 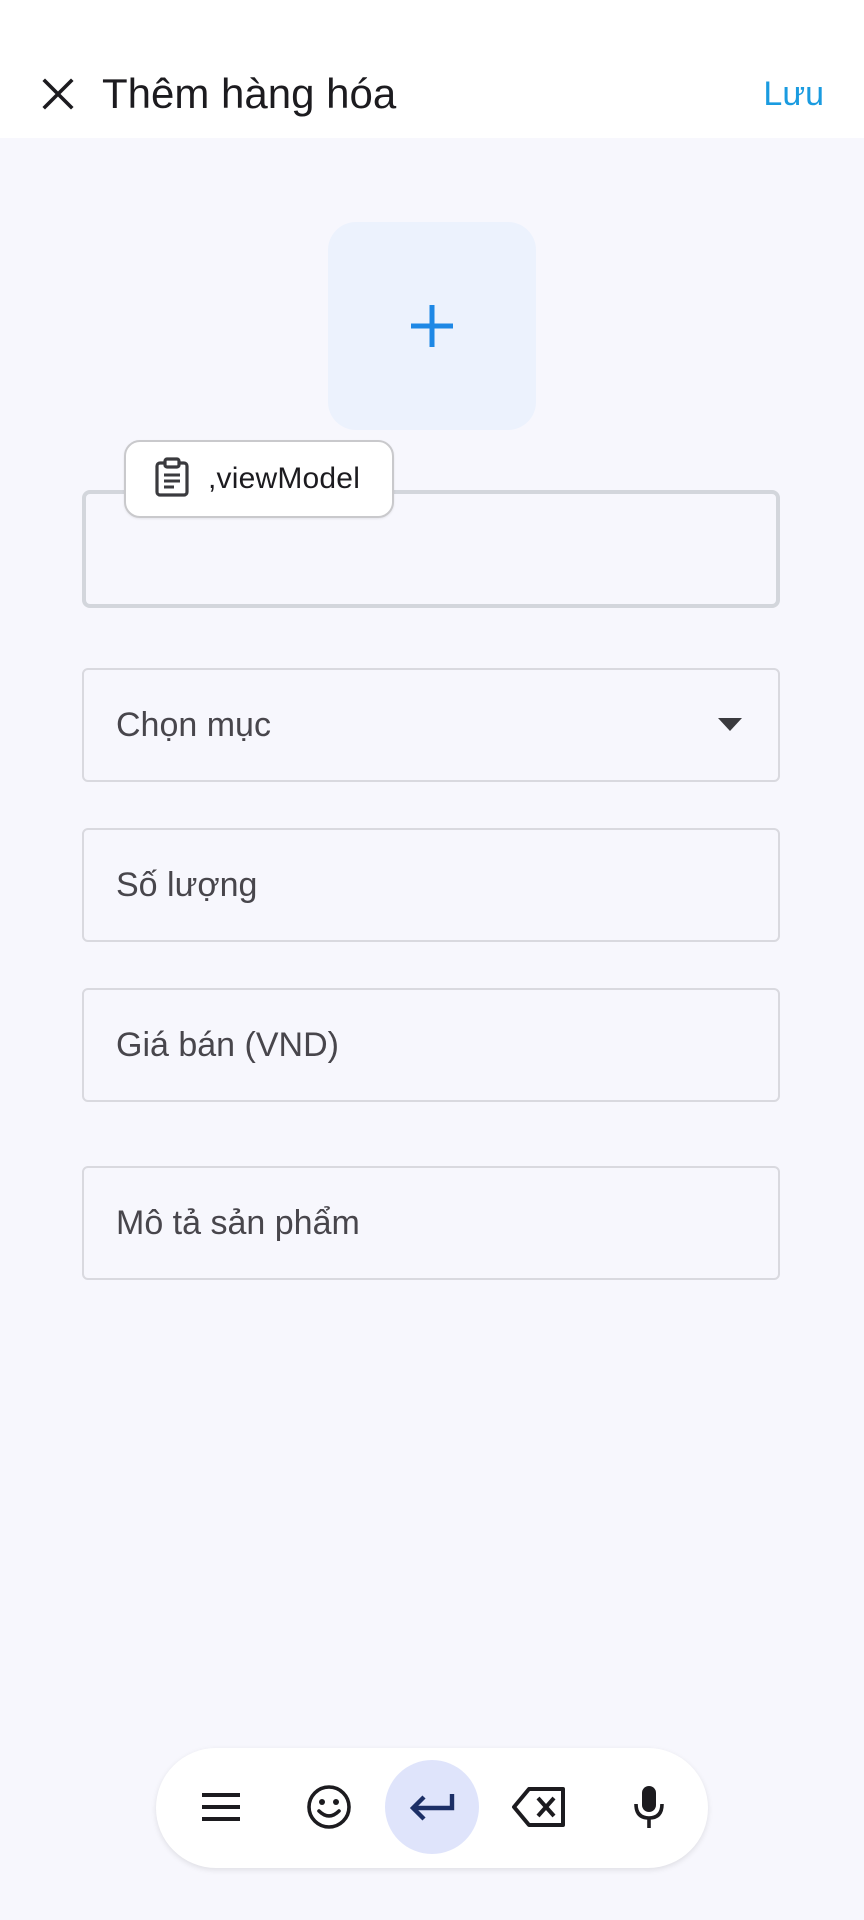 I want to click on backspace-button, so click(x=539, y=1807).